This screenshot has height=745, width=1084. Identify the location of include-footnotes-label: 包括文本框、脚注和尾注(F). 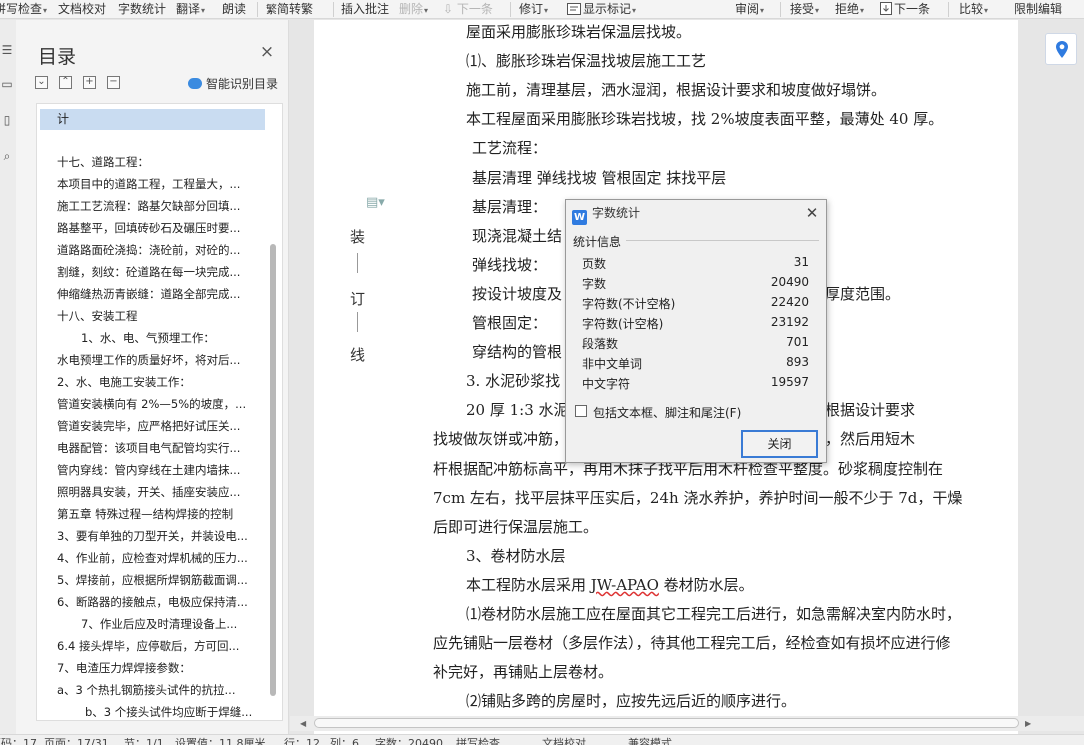
(667, 412).